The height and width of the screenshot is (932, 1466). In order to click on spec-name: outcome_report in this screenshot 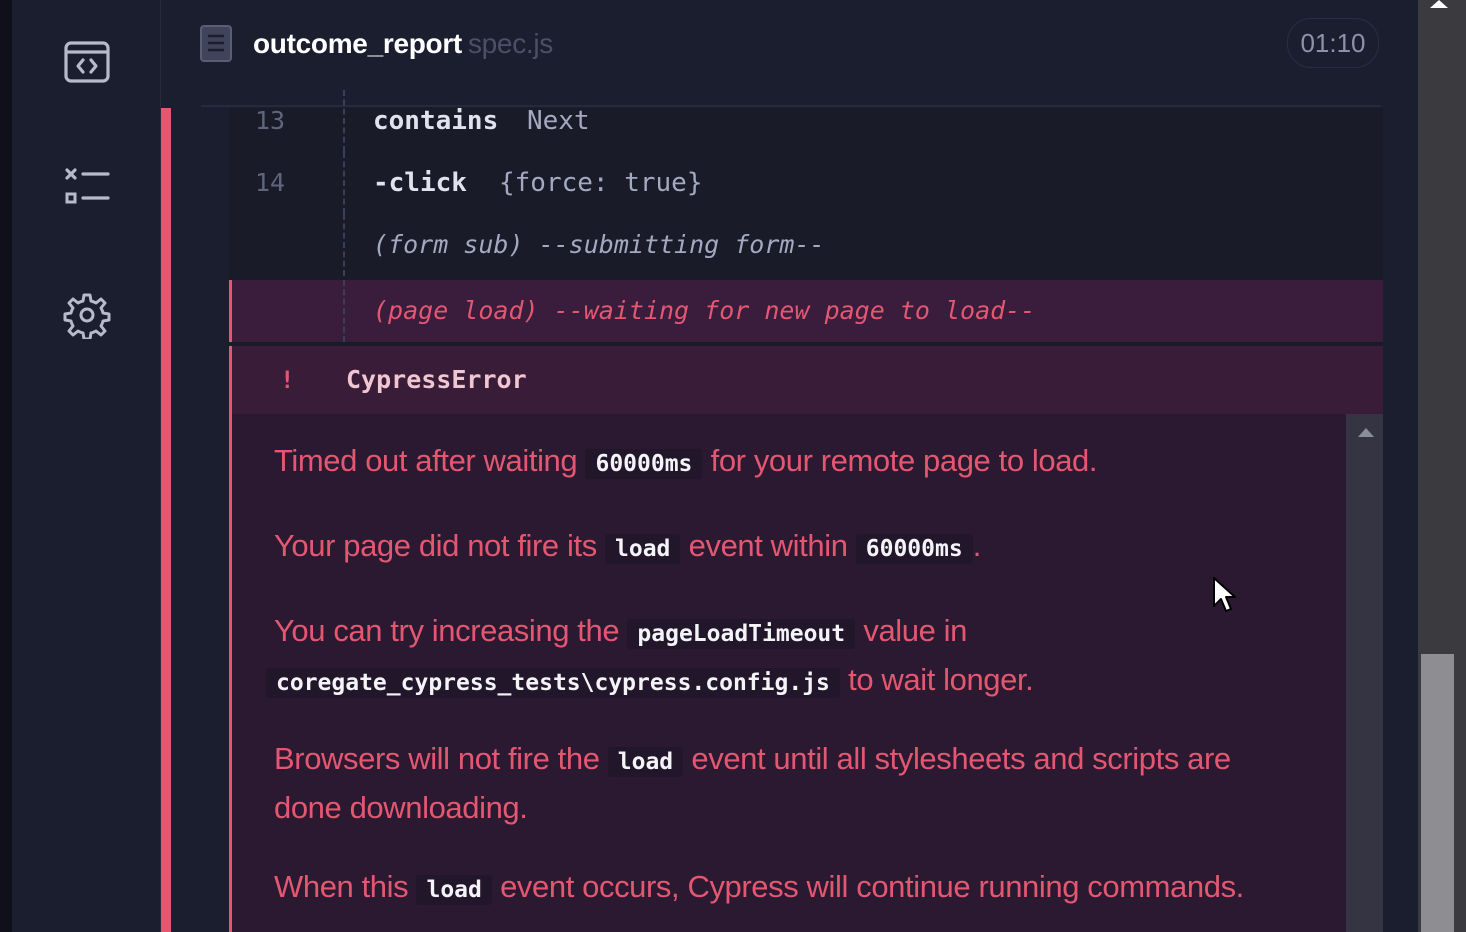, I will do `click(357, 43)`.